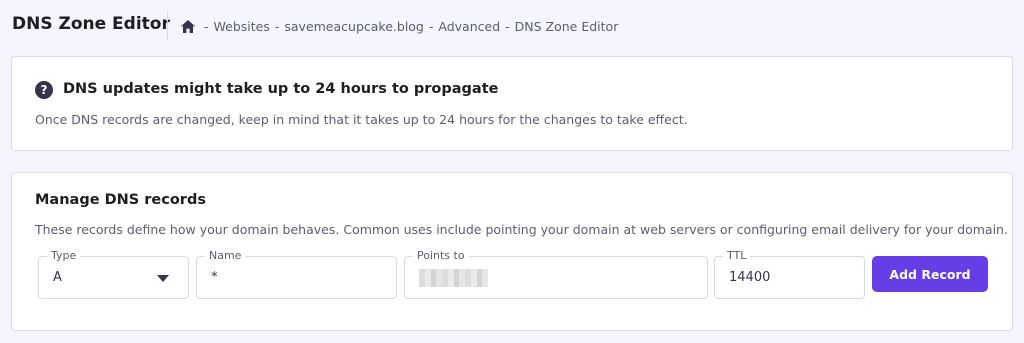 The height and width of the screenshot is (343, 1024). Describe the element at coordinates (750, 277) in the screenshot. I see `ttl-value: 14400` at that location.